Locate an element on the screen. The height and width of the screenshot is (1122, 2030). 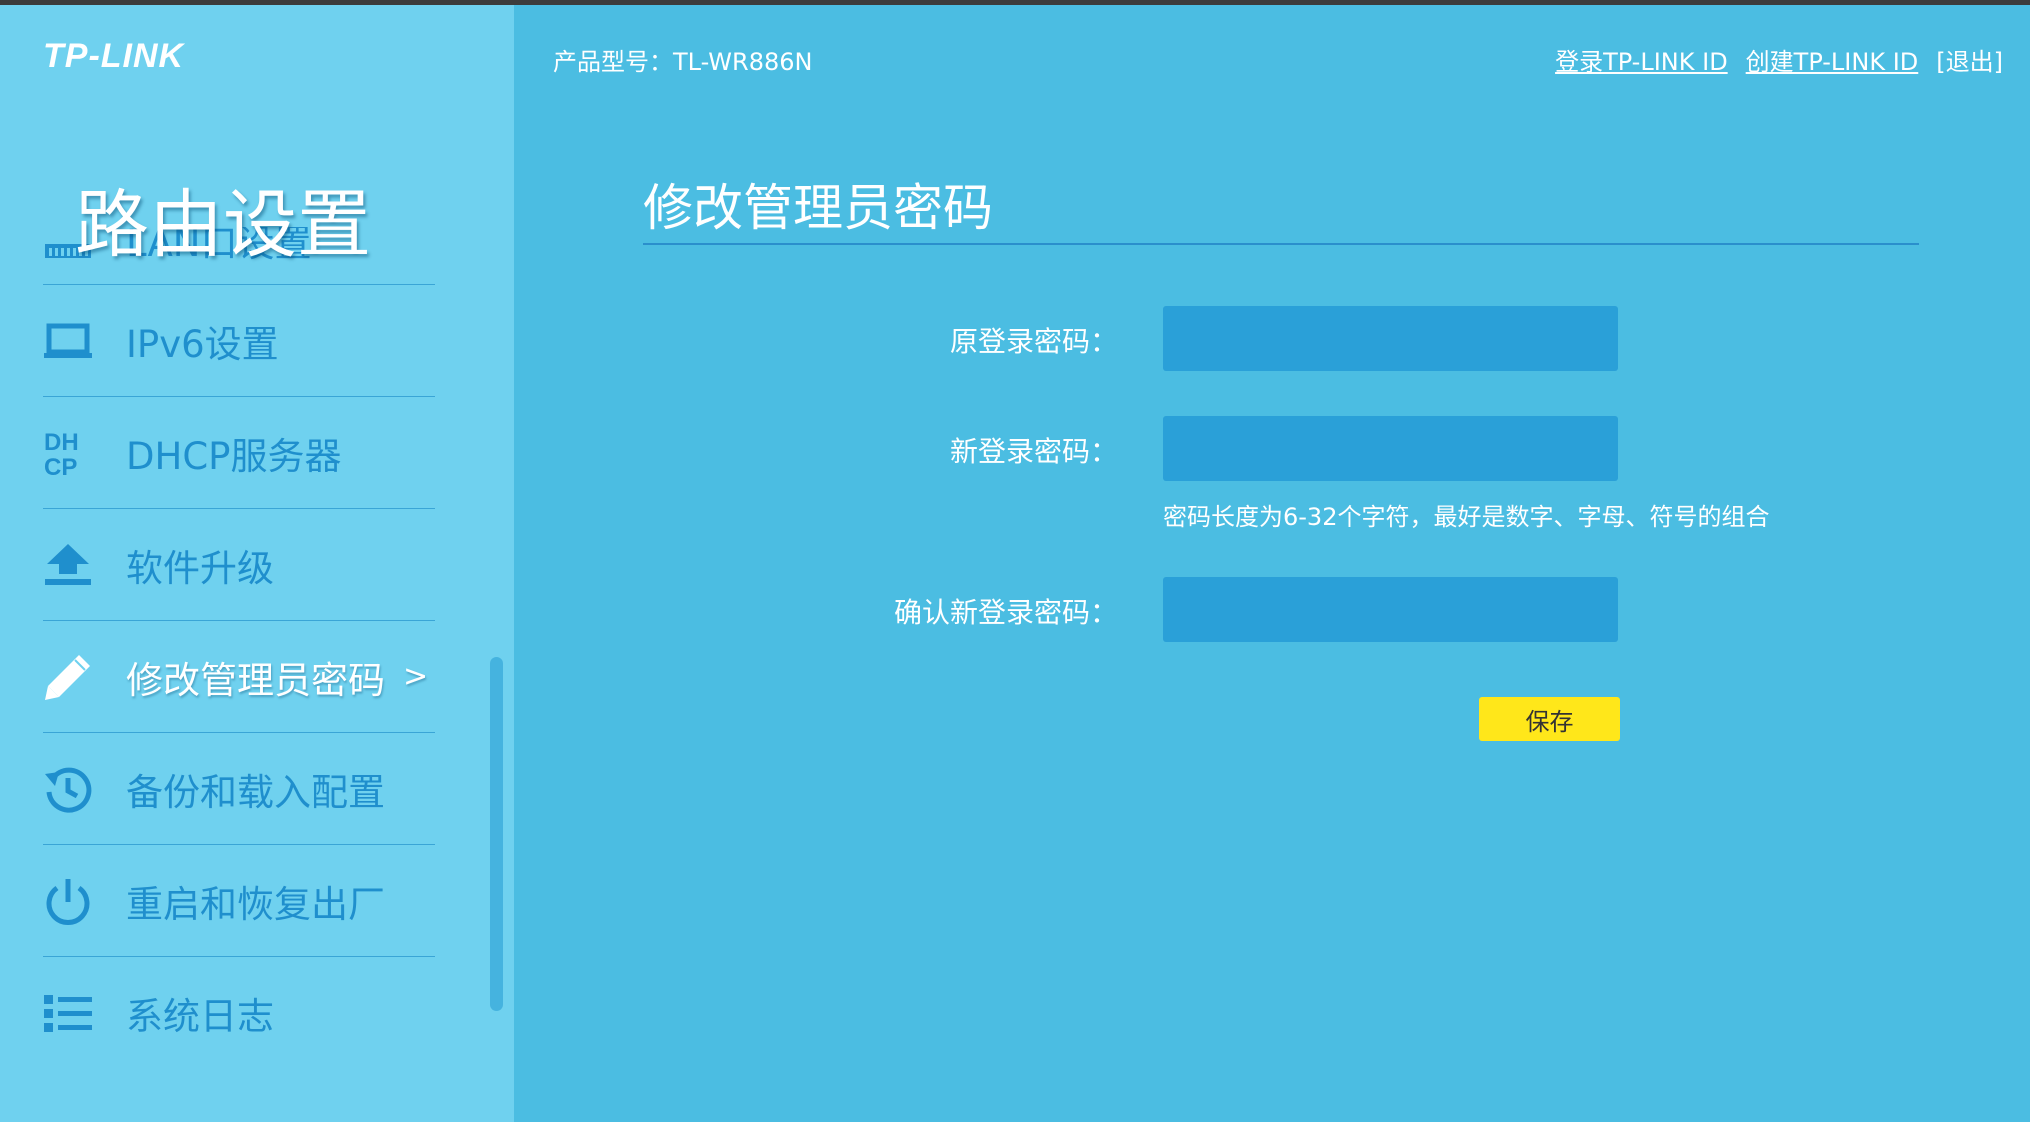
sidebar-scrollbar is located at coordinates (496, 834).